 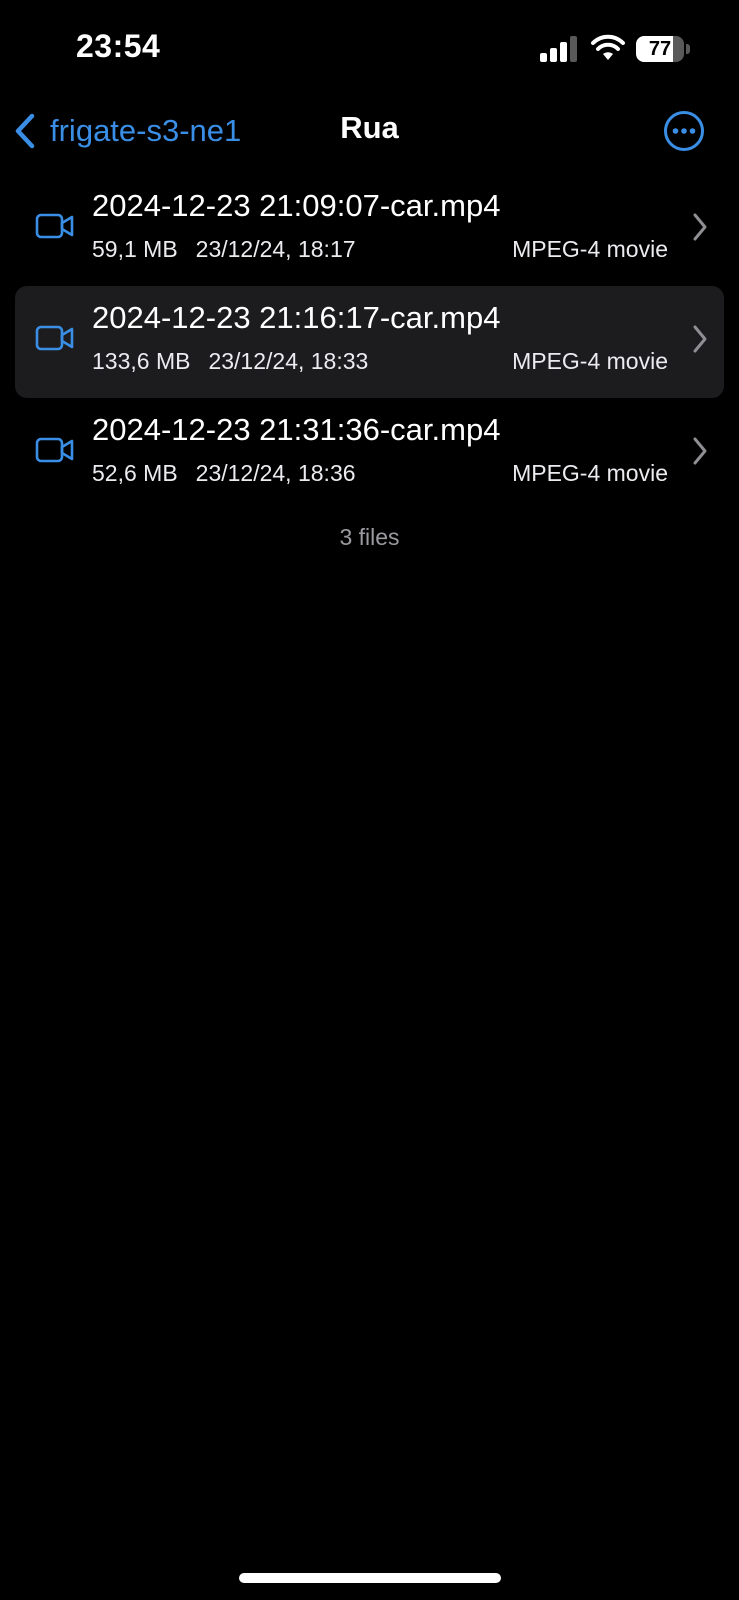 What do you see at coordinates (288, 361) in the screenshot?
I see `file-date: 23/12/24, 18:33` at bounding box center [288, 361].